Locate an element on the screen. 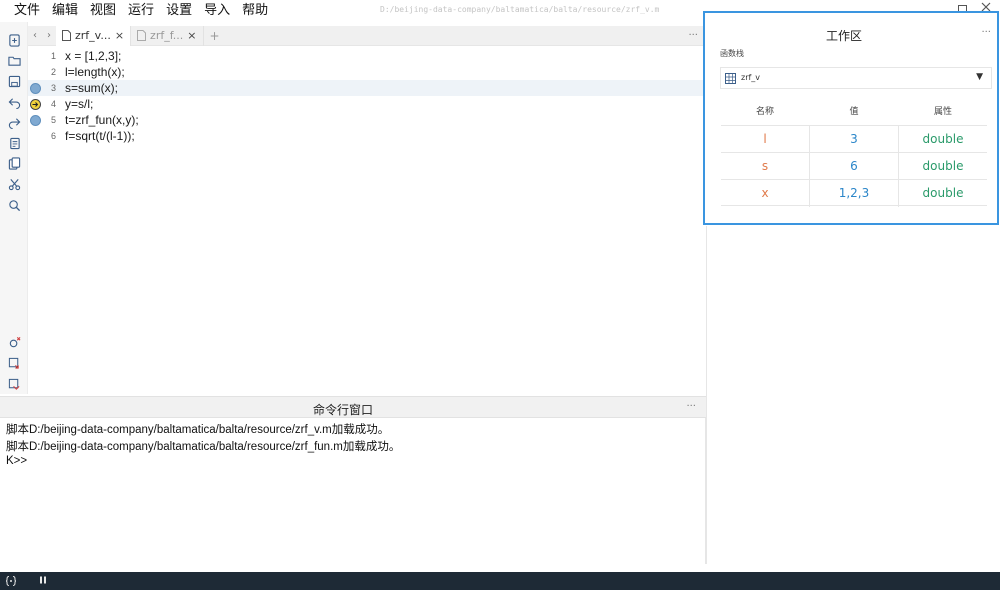 This screenshot has height=590, width=1000. variable-value: 6 is located at coordinates (854, 166).